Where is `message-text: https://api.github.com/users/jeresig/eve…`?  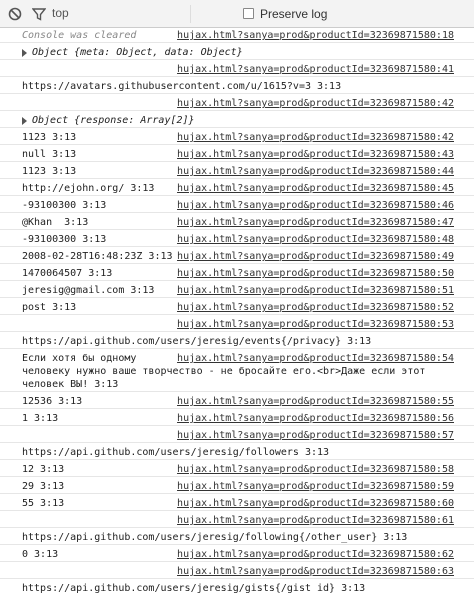 message-text: https://api.github.com/users/jeresig/eve… is located at coordinates (197, 341).